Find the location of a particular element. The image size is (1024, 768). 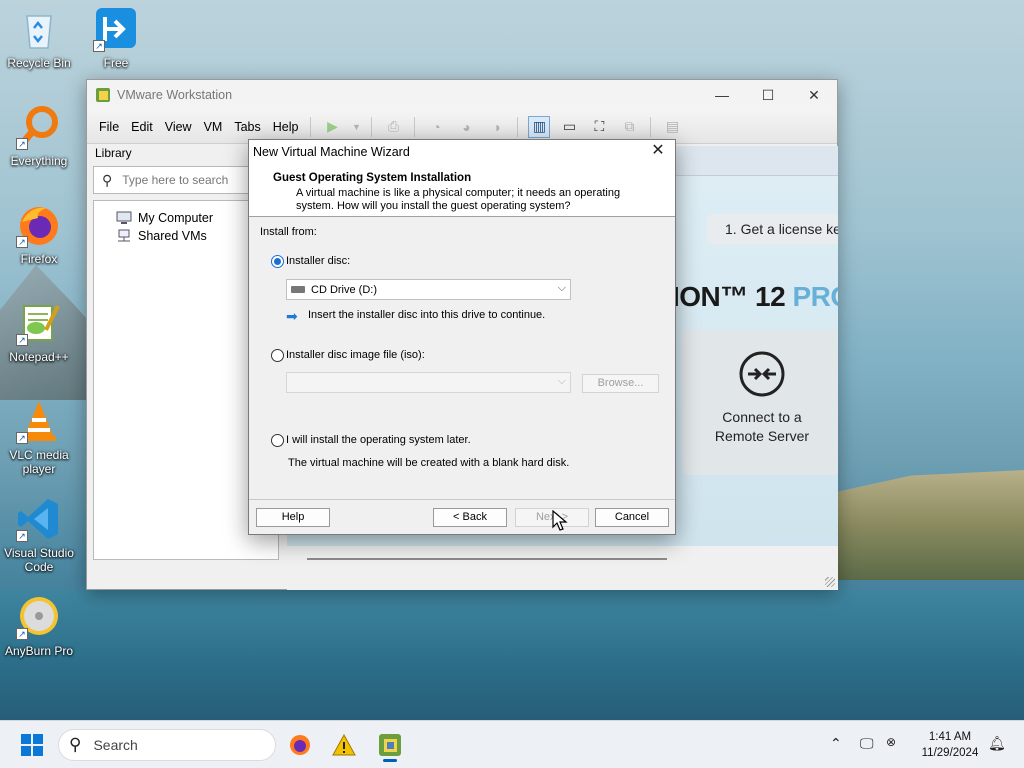

desktop-icon-fdm: ↗ Free is located at coordinates (116, 38).